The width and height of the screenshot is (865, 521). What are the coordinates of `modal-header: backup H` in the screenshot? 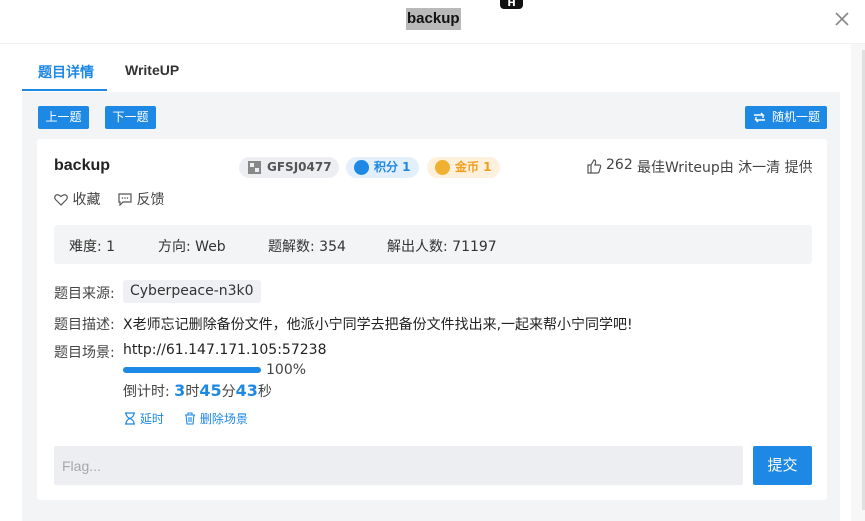 It's located at (432, 22).